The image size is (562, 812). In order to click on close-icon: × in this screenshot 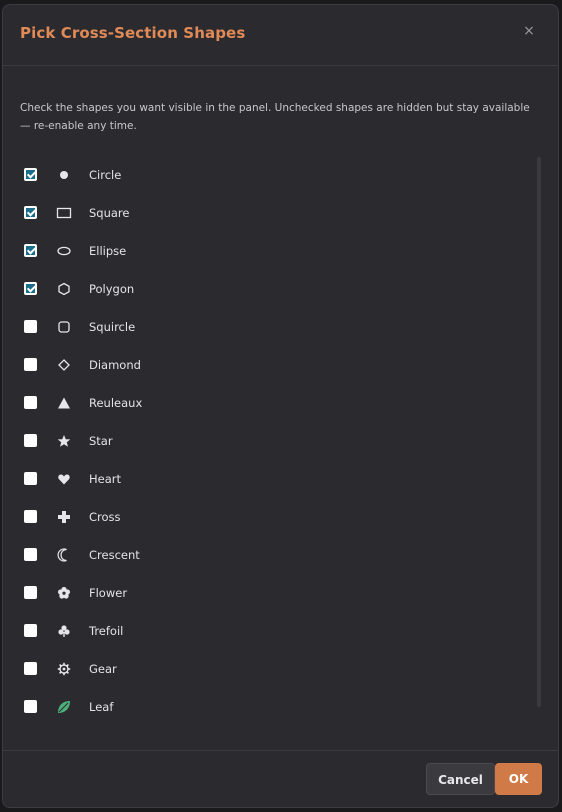, I will do `click(529, 31)`.